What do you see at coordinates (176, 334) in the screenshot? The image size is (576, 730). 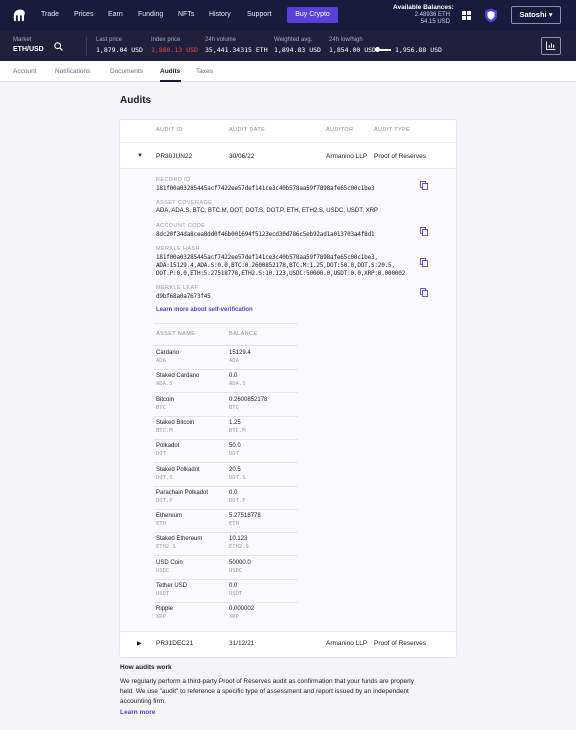 I see `header-asset-name: ASSET NAME` at bounding box center [176, 334].